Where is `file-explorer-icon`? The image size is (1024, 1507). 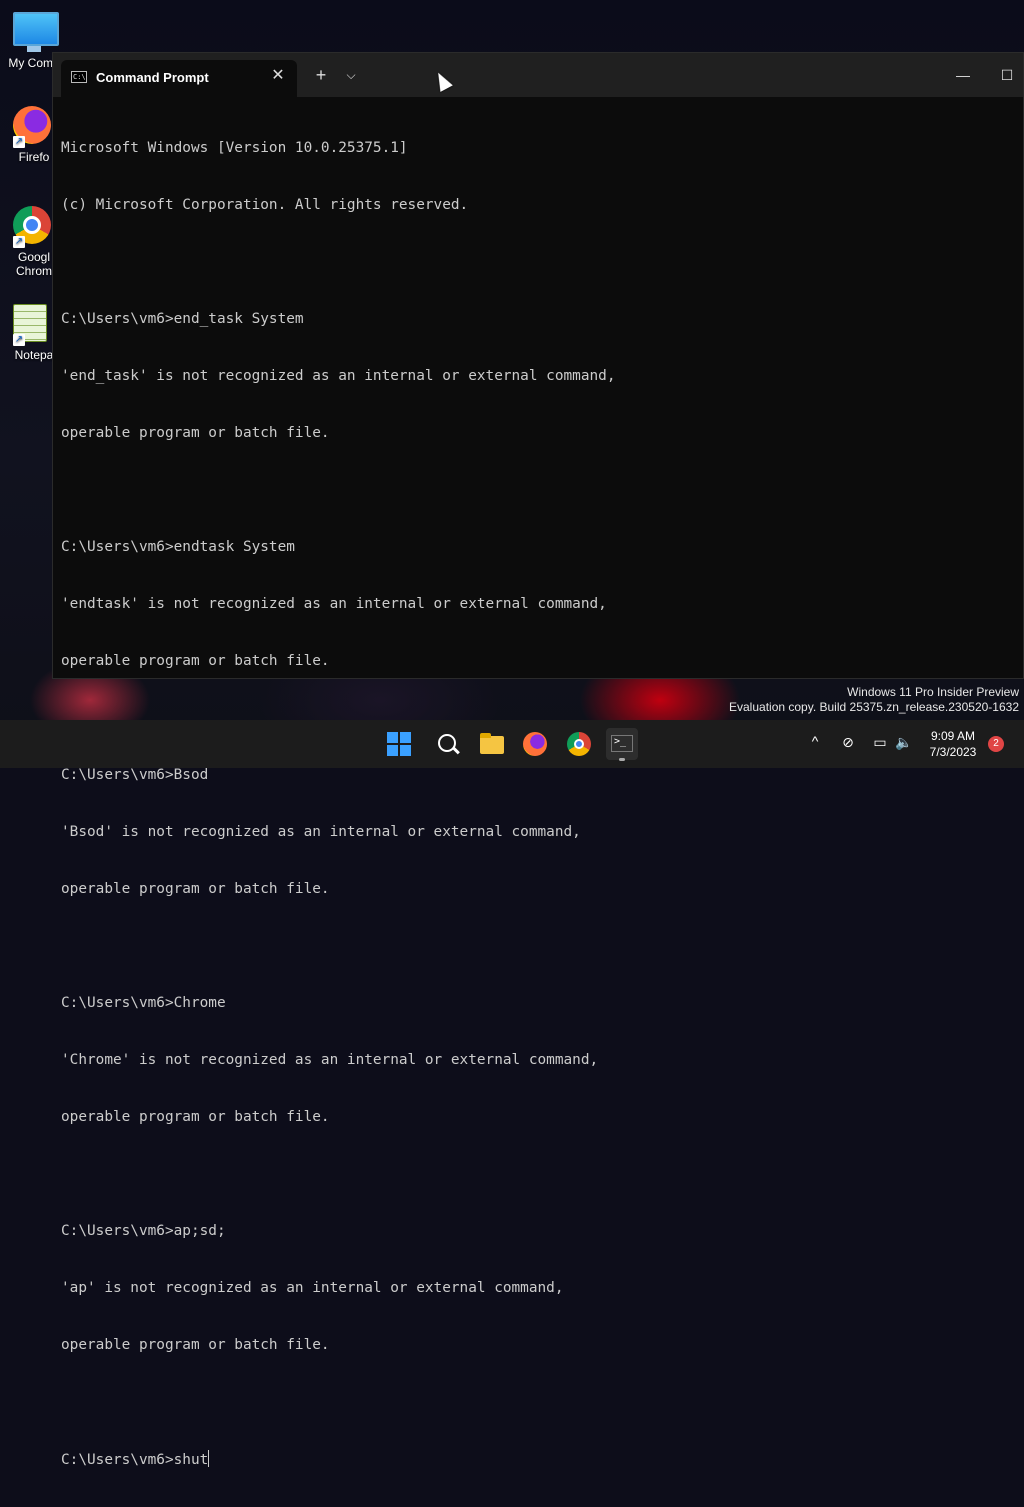 file-explorer-icon is located at coordinates (492, 744).